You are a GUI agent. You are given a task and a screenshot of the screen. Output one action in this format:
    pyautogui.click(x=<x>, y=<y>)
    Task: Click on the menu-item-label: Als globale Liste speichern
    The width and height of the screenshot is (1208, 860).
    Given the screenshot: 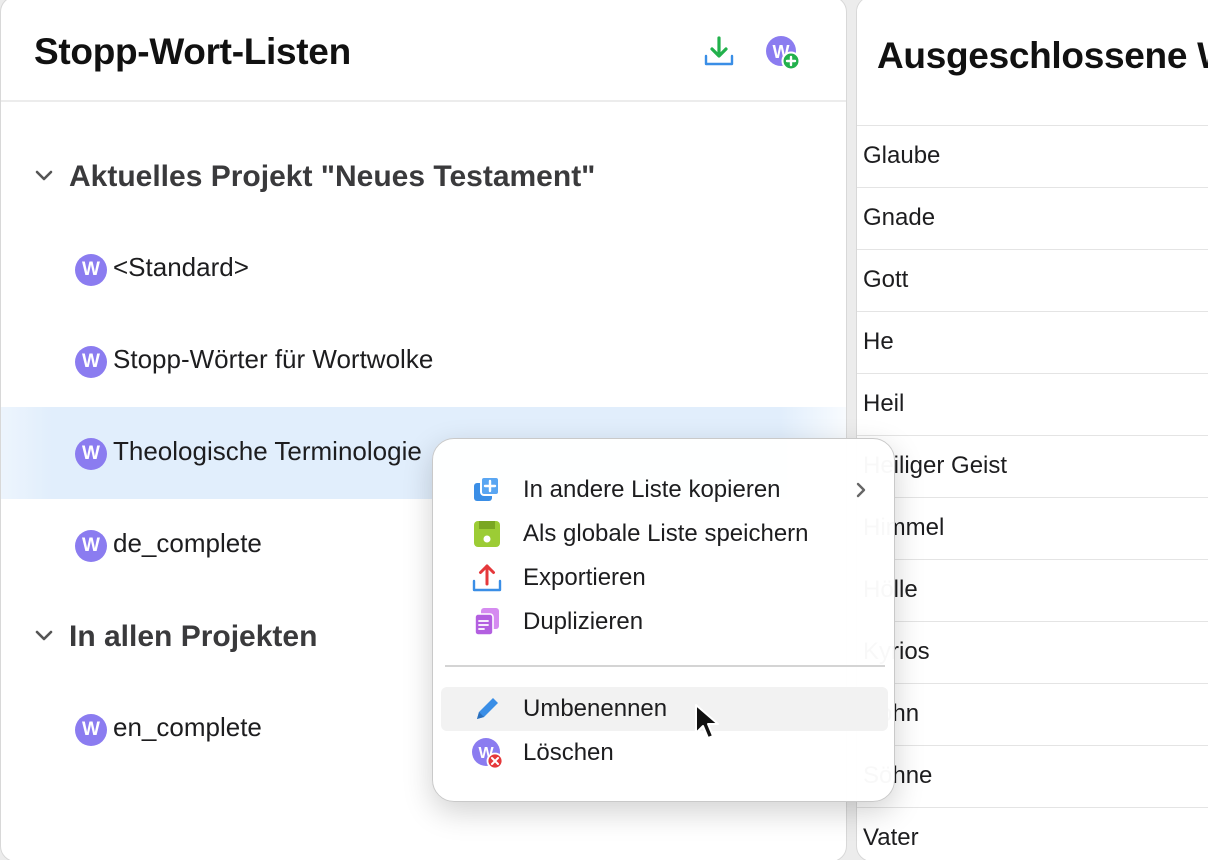 What is the action you would take?
    pyautogui.click(x=666, y=533)
    